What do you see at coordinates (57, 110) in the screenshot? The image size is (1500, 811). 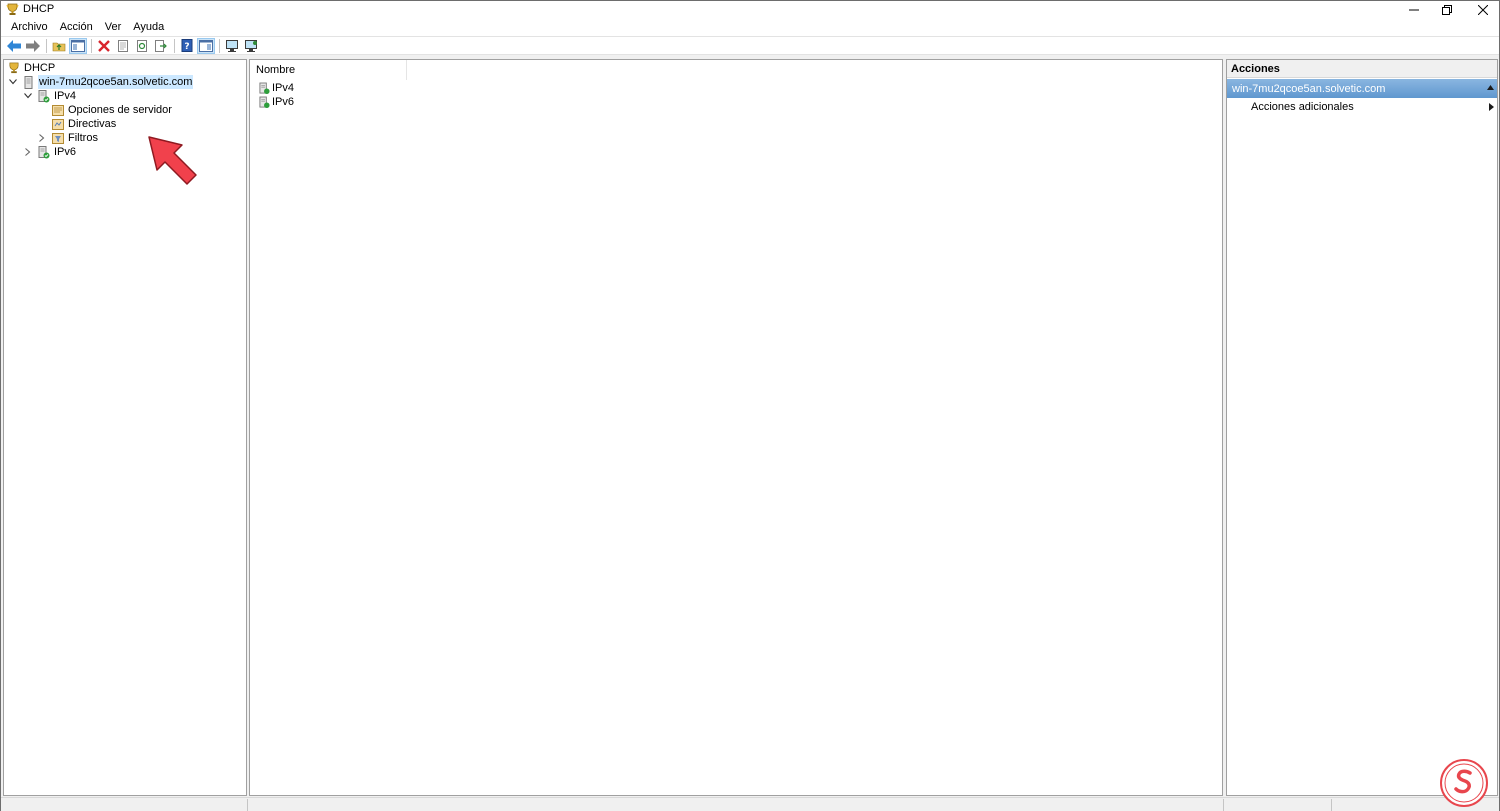 I see `server-options-icon` at bounding box center [57, 110].